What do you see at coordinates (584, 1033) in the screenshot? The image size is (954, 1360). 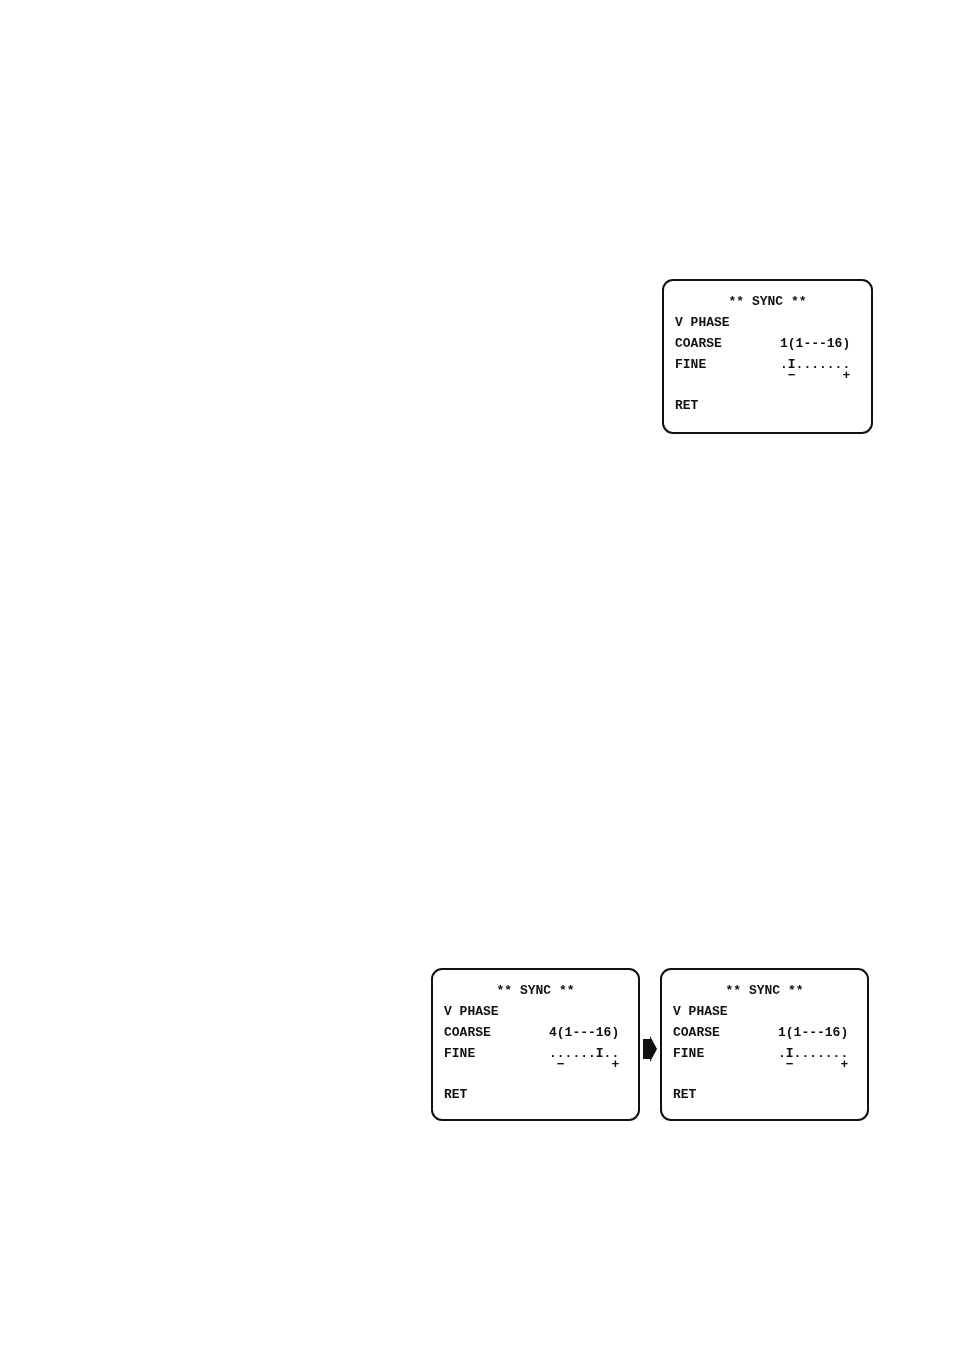 I see `menu-value: 4(1---16)` at bounding box center [584, 1033].